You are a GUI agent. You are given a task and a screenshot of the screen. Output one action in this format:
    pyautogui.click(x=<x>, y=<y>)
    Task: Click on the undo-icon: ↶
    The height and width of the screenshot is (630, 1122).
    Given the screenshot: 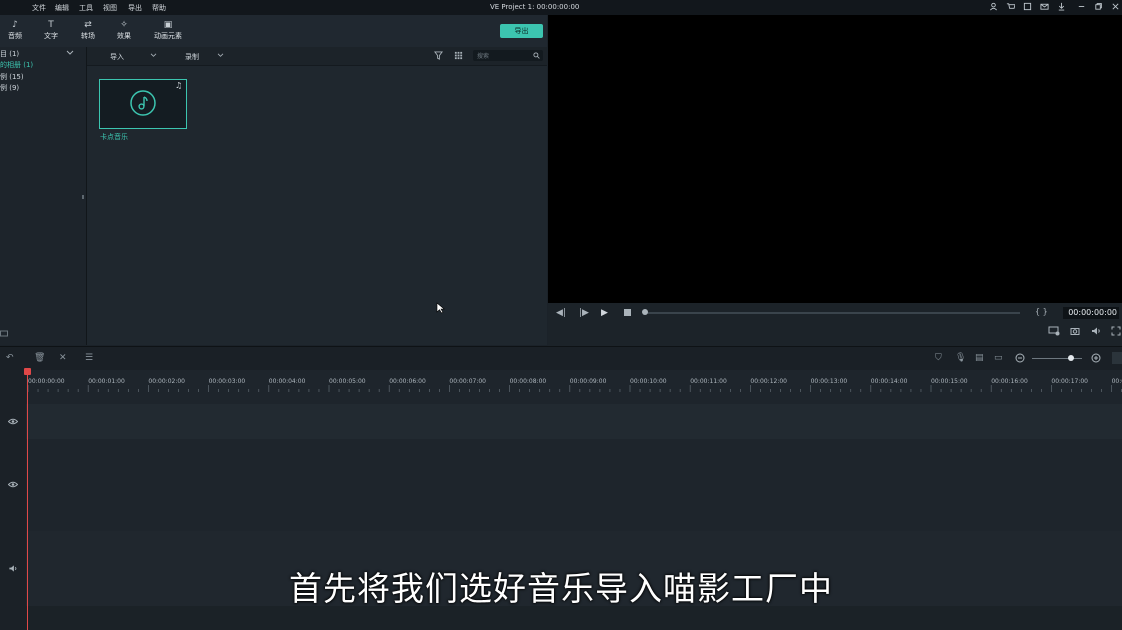 What is the action you would take?
    pyautogui.click(x=10, y=358)
    